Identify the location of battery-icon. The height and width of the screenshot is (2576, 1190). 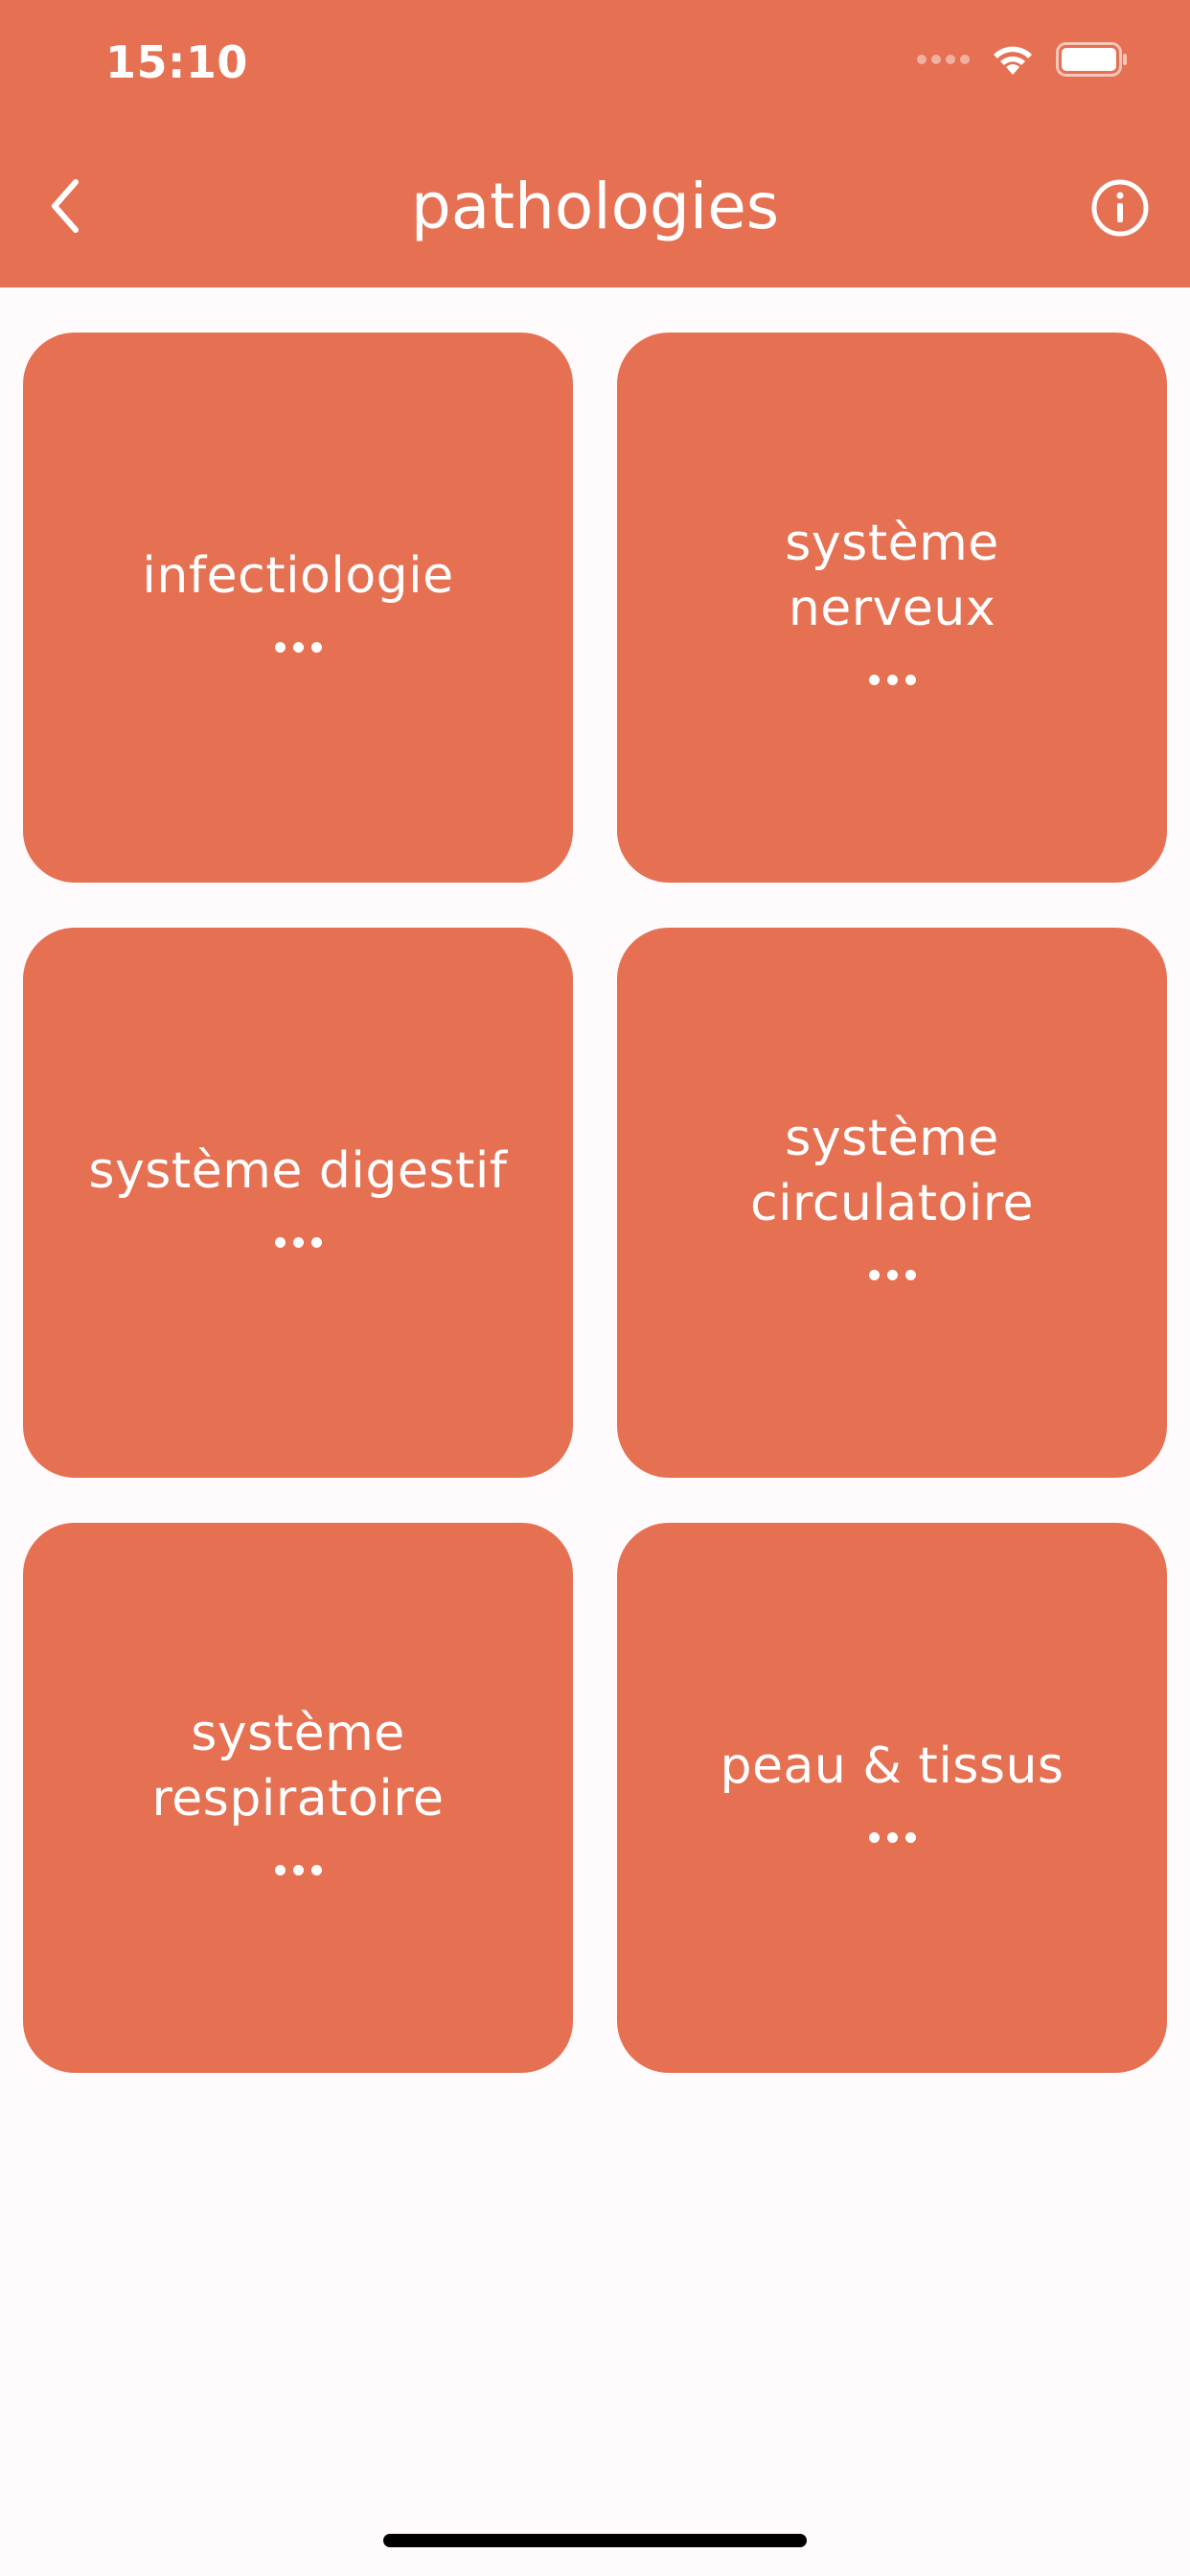
(1092, 59).